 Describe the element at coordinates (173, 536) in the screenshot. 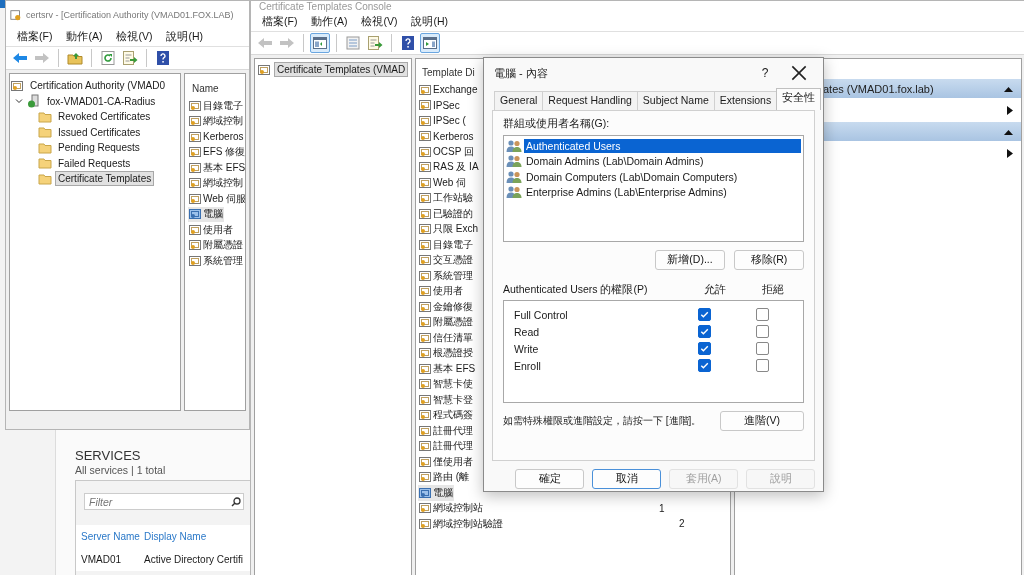

I see `column-header: Display Name` at that location.